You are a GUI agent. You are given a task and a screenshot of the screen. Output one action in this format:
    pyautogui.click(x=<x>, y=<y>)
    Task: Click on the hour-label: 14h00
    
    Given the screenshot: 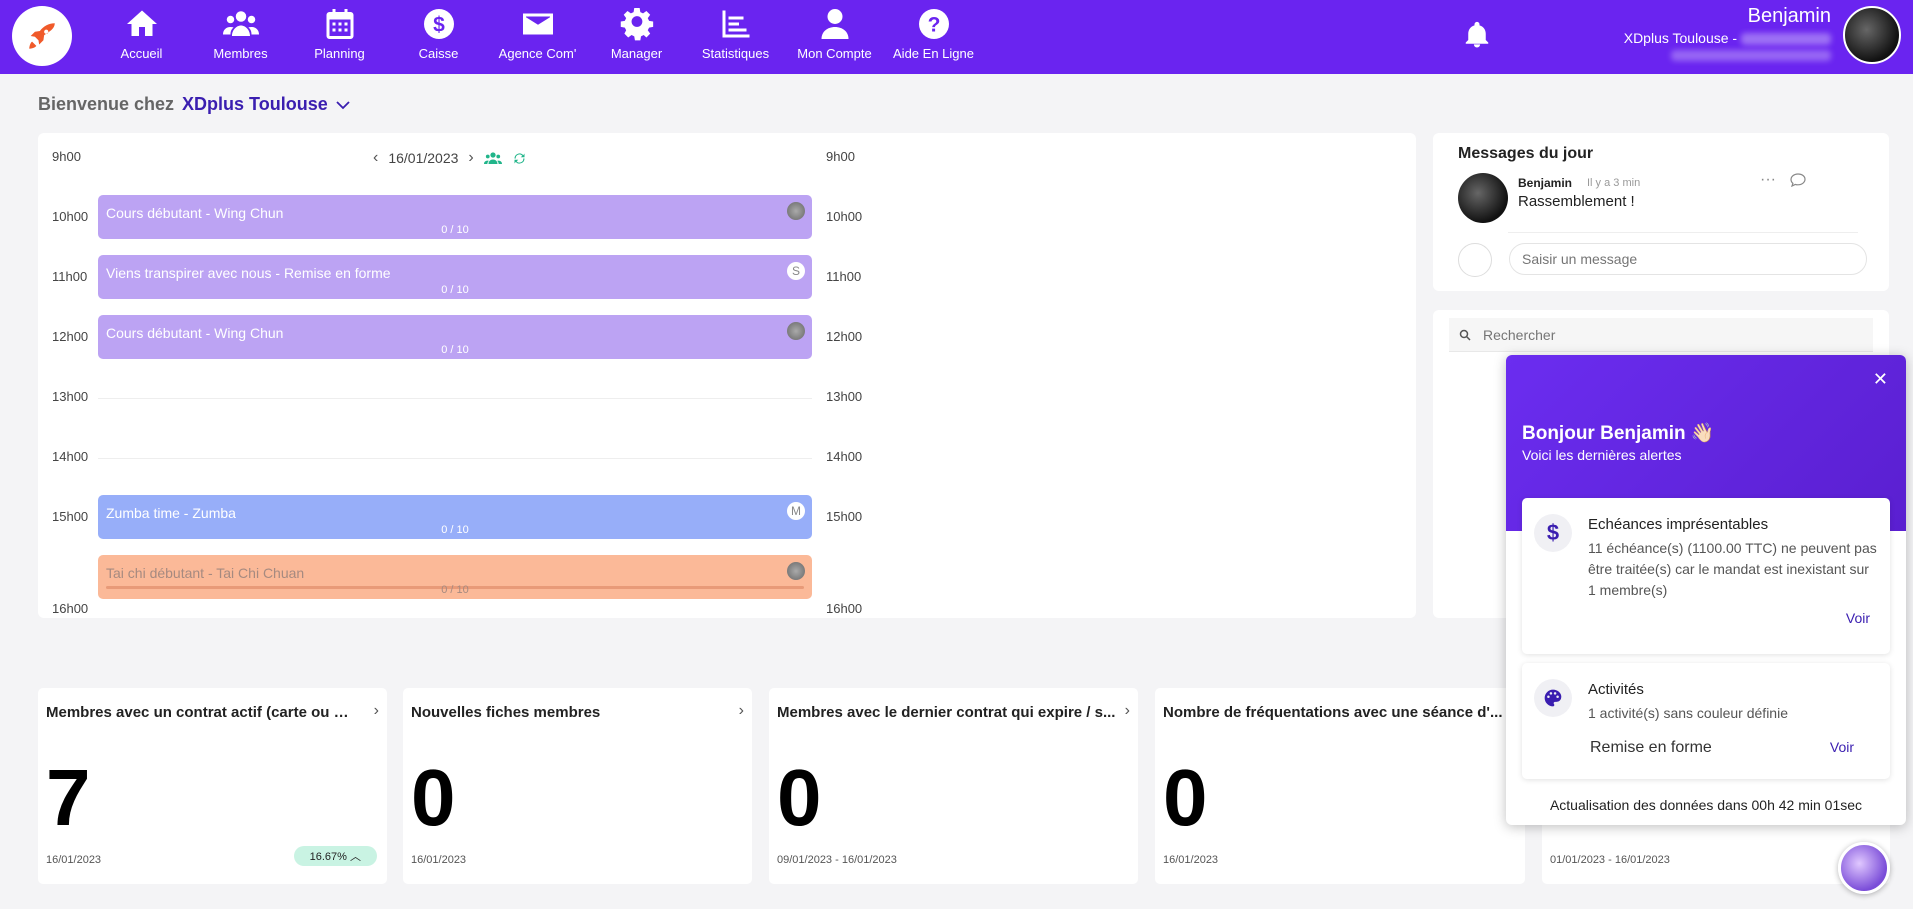 What is the action you would take?
    pyautogui.click(x=844, y=456)
    